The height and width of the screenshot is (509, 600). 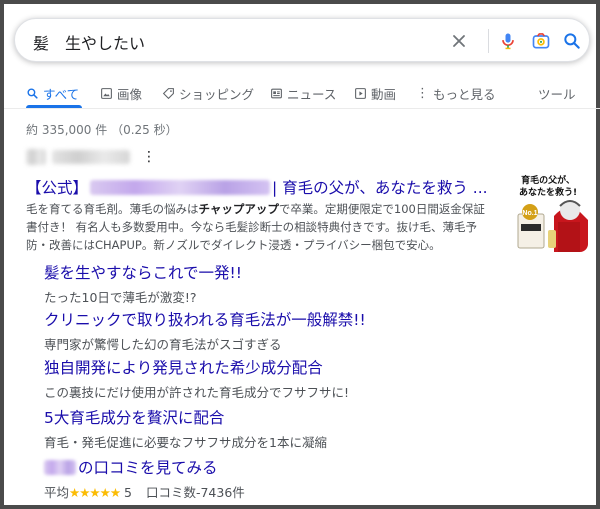 What do you see at coordinates (548, 192) in the screenshot?
I see `thumb-headline-2: あなたを救う!` at bounding box center [548, 192].